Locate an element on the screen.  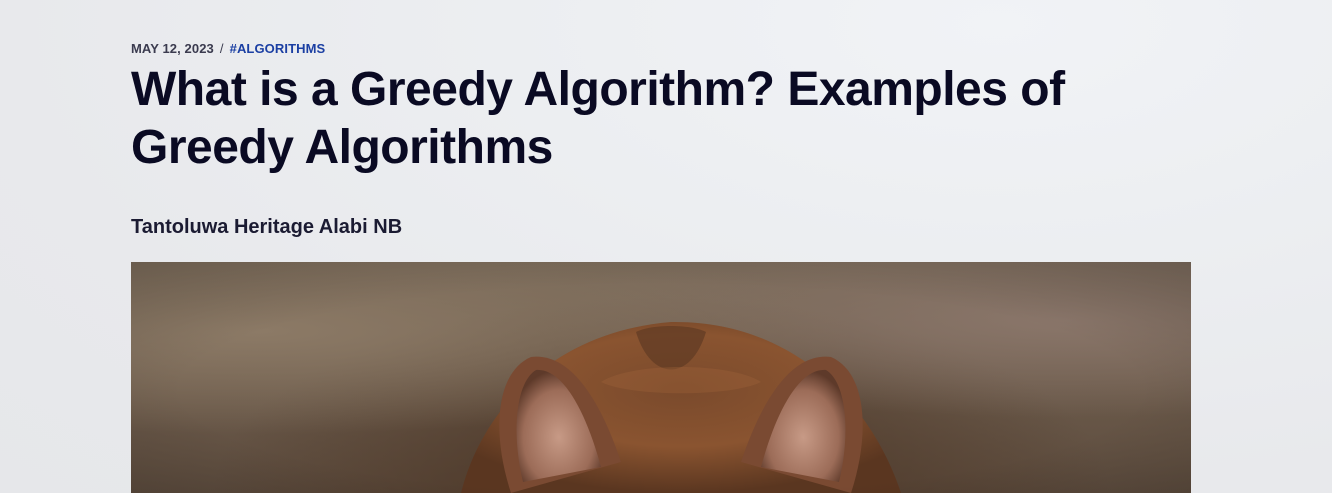
post-date: MAY 12, 2023 is located at coordinates (172, 48).